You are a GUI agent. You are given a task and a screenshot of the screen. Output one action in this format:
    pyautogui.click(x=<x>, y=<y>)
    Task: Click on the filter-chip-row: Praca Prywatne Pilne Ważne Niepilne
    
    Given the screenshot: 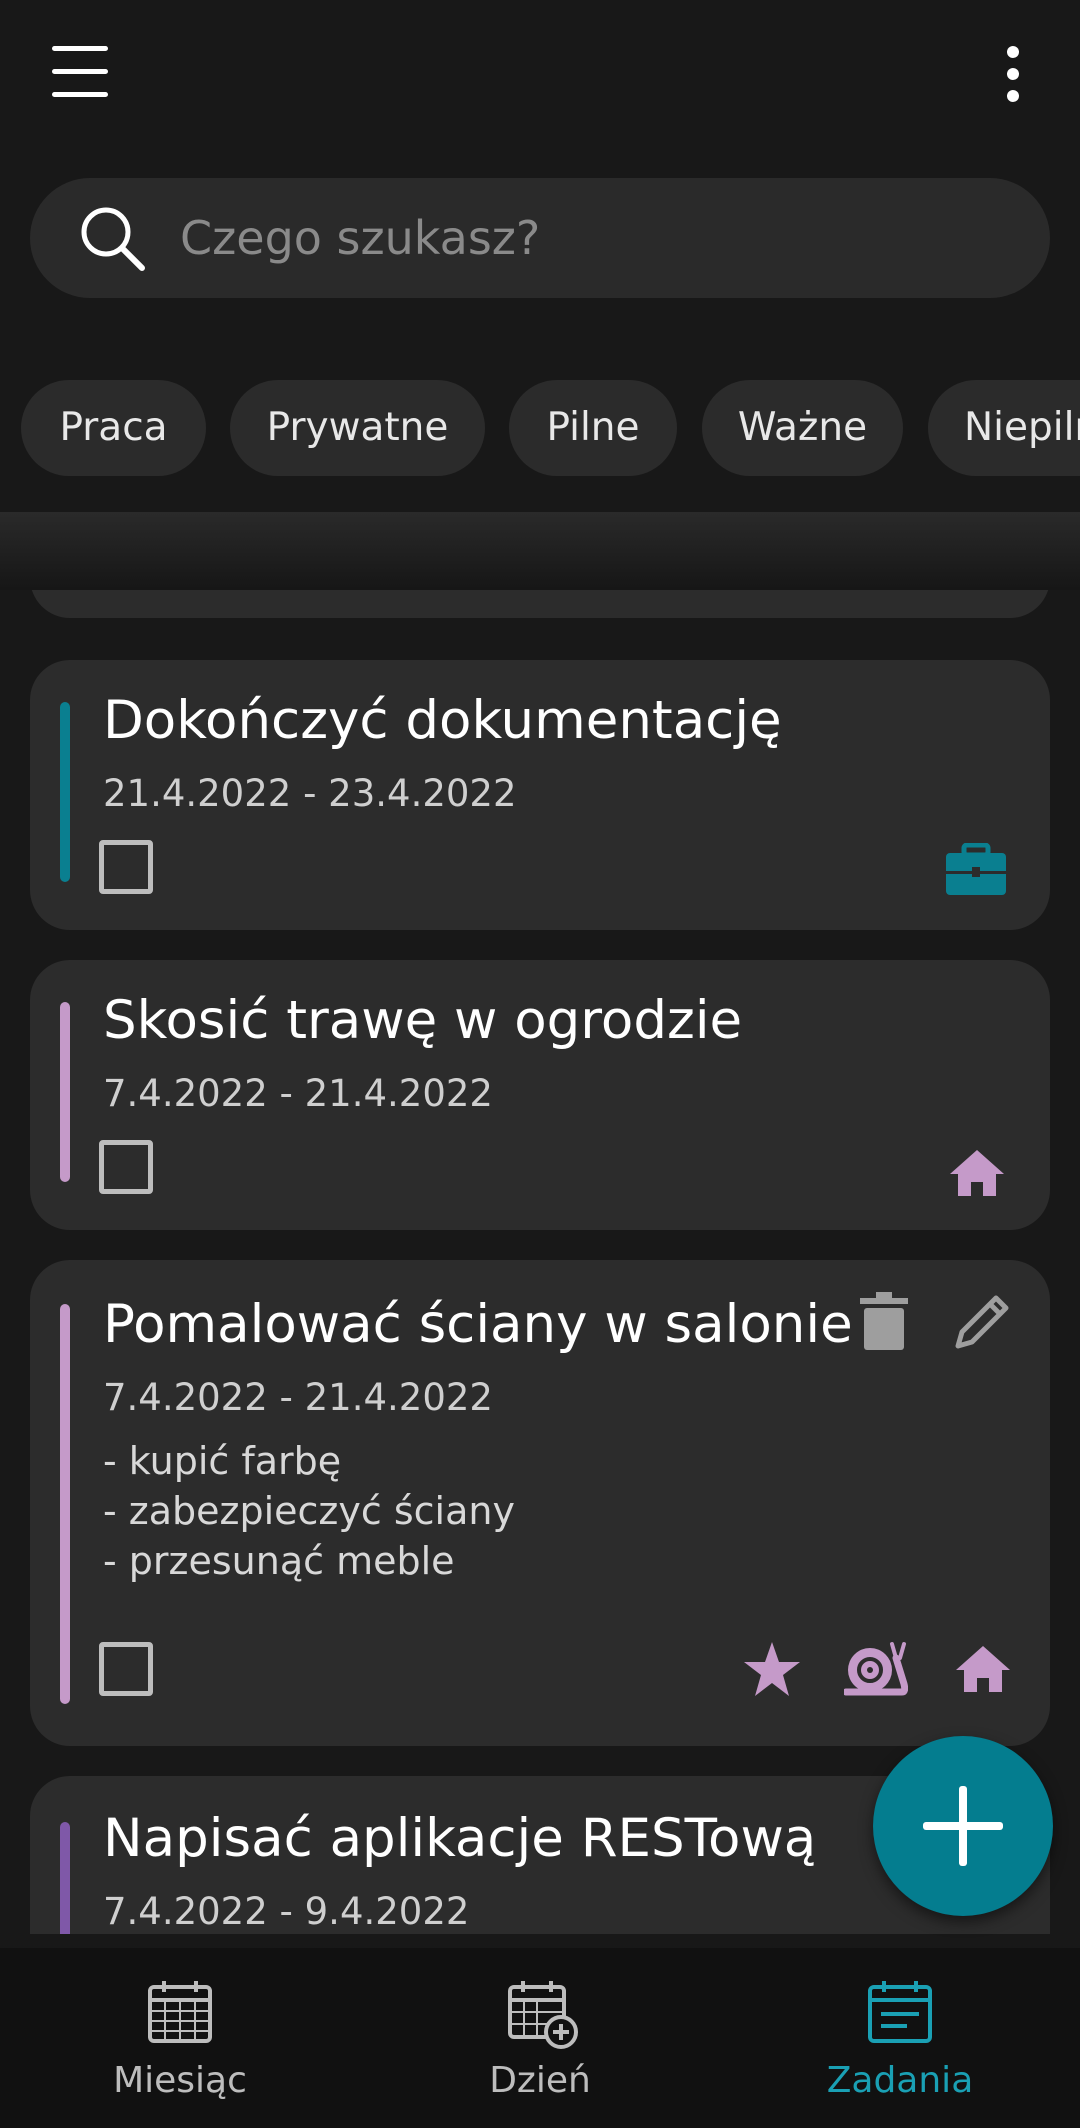 What is the action you would take?
    pyautogui.click(x=540, y=430)
    